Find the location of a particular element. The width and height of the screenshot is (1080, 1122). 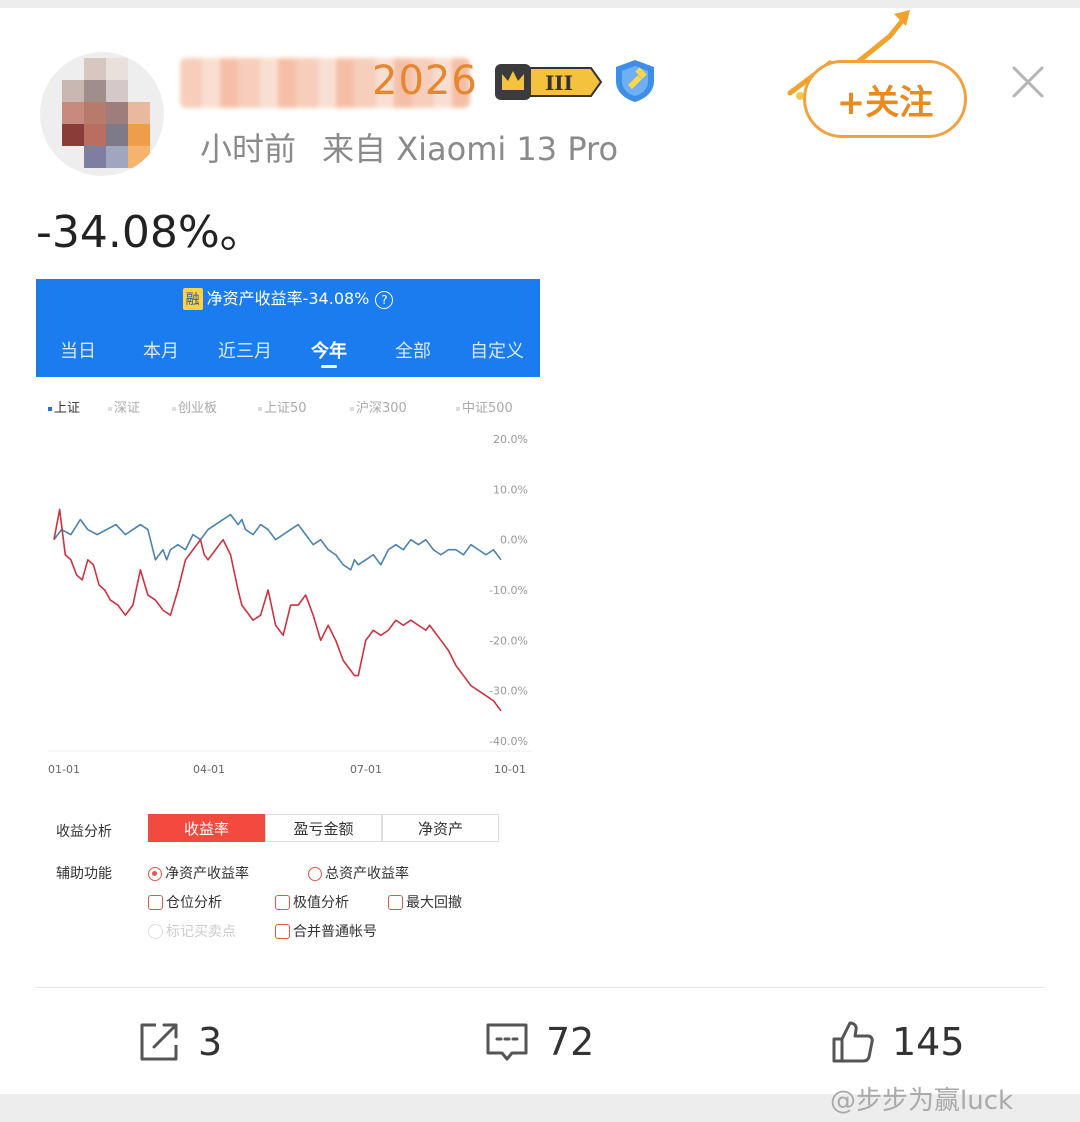

repost-icon is located at coordinates (159, 1042).